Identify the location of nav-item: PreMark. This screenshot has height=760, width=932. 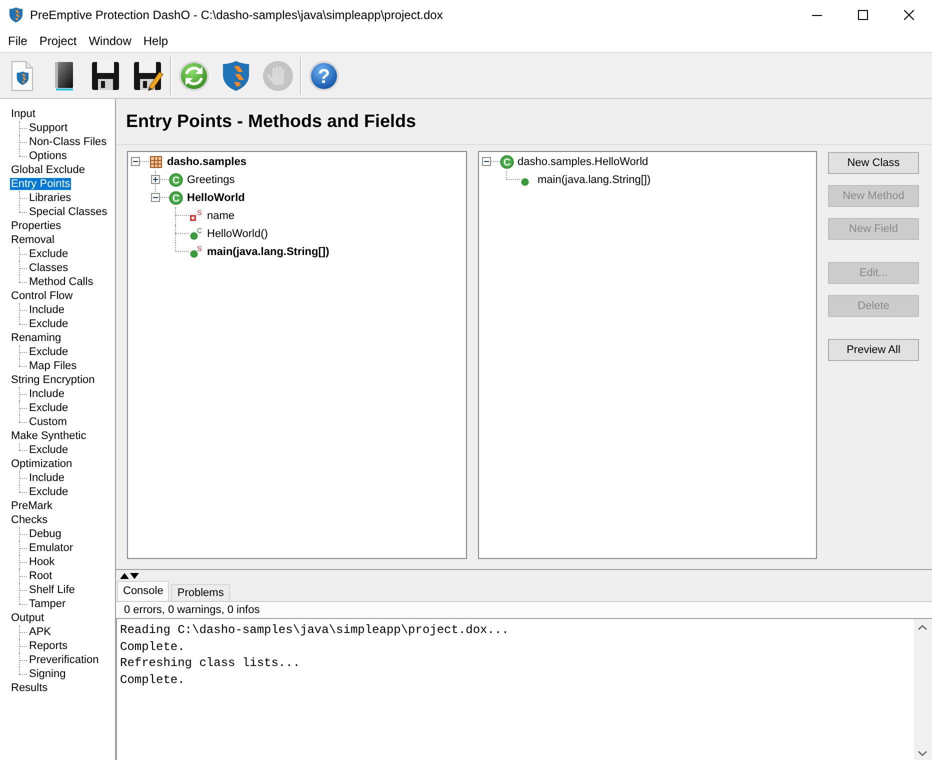
(32, 506).